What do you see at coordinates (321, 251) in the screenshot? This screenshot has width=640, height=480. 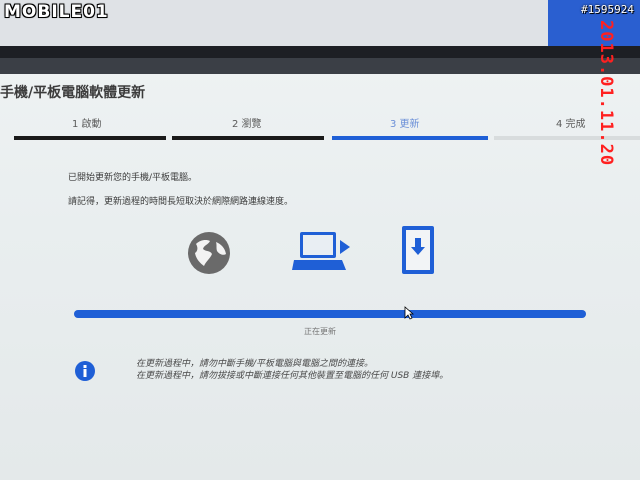 I see `laptop-icon` at bounding box center [321, 251].